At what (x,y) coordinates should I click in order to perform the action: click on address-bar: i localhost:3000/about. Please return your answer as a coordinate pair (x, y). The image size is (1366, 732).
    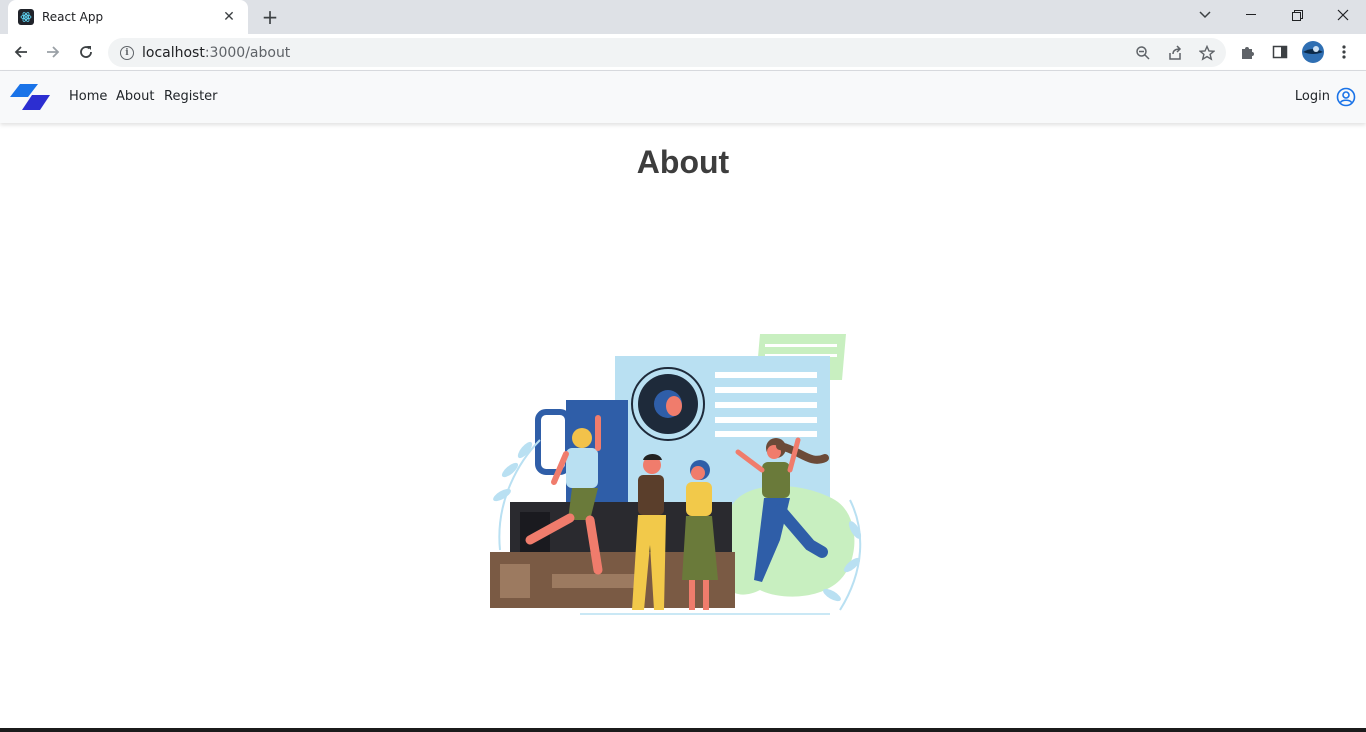
    Looking at the image, I should click on (667, 52).